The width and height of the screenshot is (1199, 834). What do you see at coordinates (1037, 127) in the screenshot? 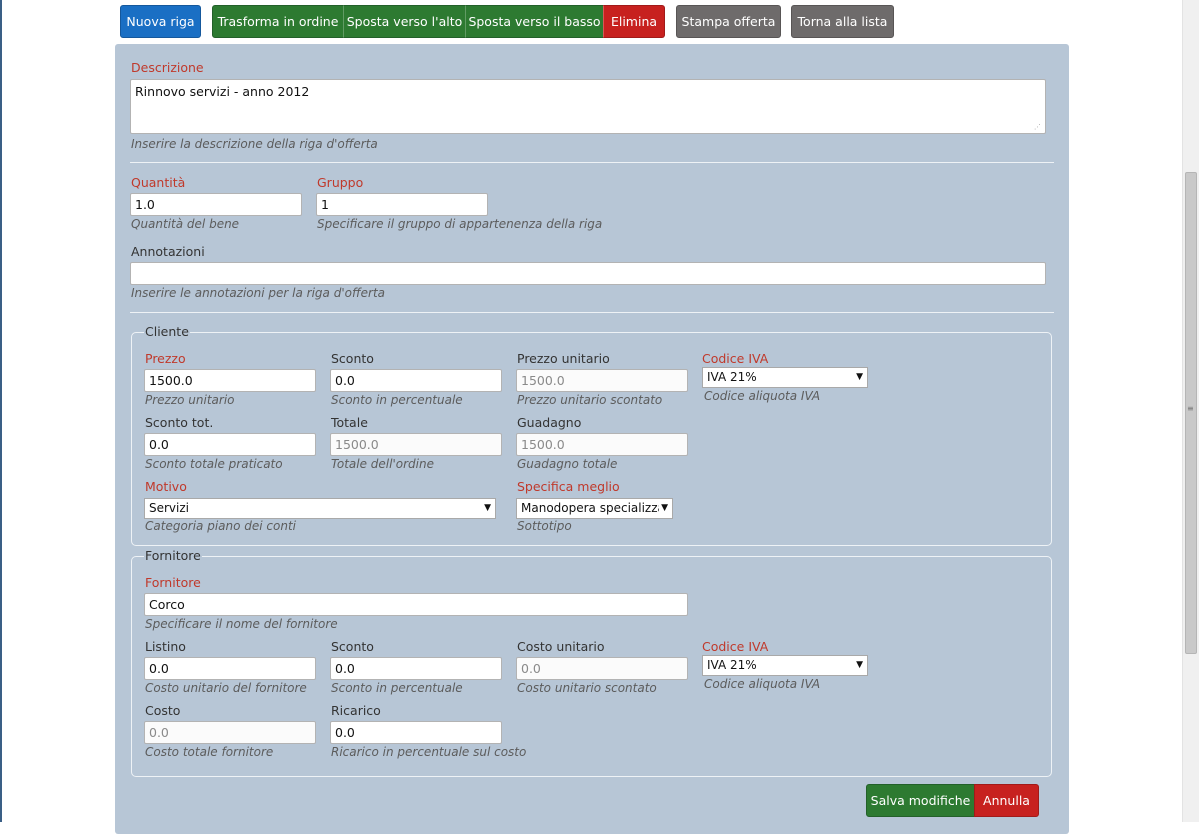
I see `resize-grip-icon: ⋰` at bounding box center [1037, 127].